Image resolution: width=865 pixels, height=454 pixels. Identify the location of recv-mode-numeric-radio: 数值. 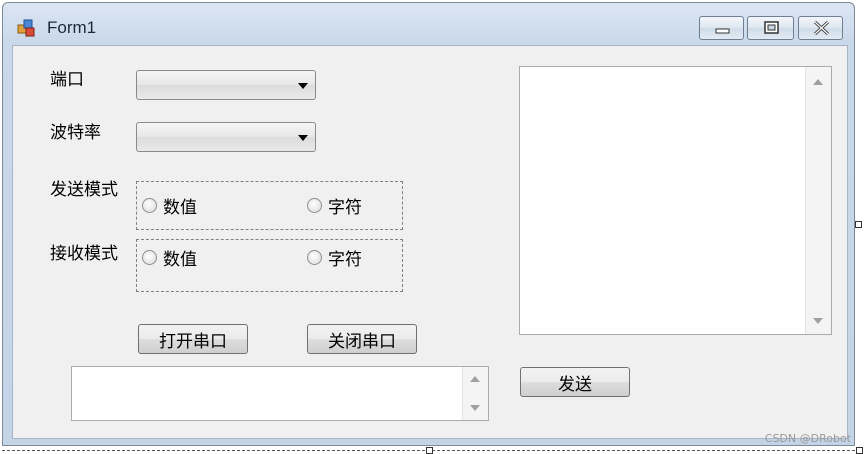
(169, 257).